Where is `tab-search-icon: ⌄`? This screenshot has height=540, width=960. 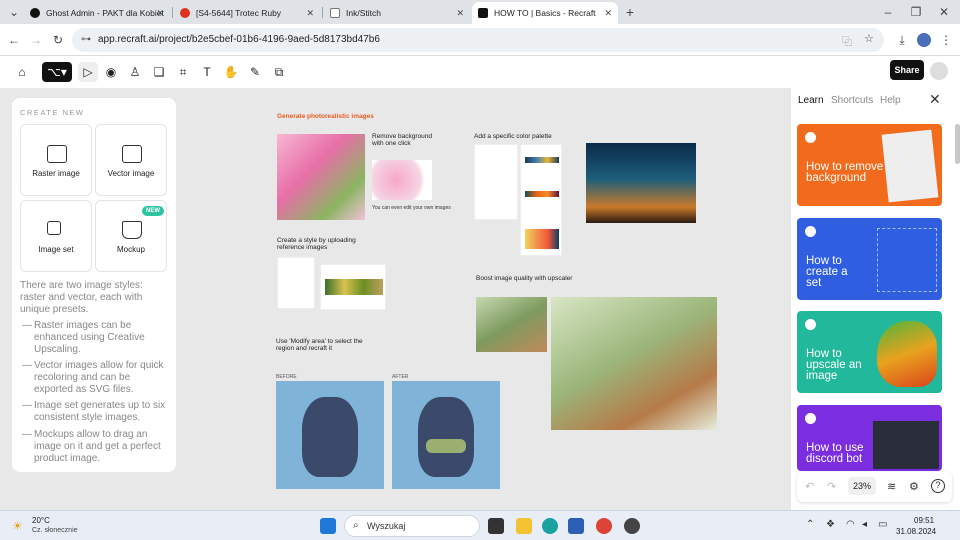 tab-search-icon: ⌄ is located at coordinates (14, 12).